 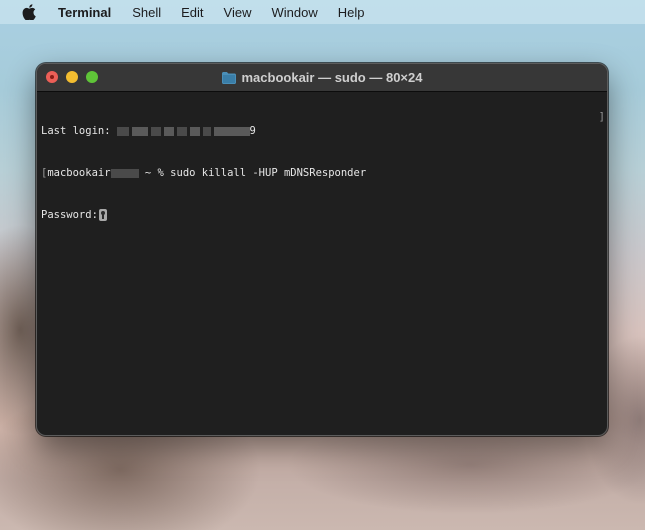 I want to click on title-bar: macbookair — sudo — 80×24, so click(x=322, y=78).